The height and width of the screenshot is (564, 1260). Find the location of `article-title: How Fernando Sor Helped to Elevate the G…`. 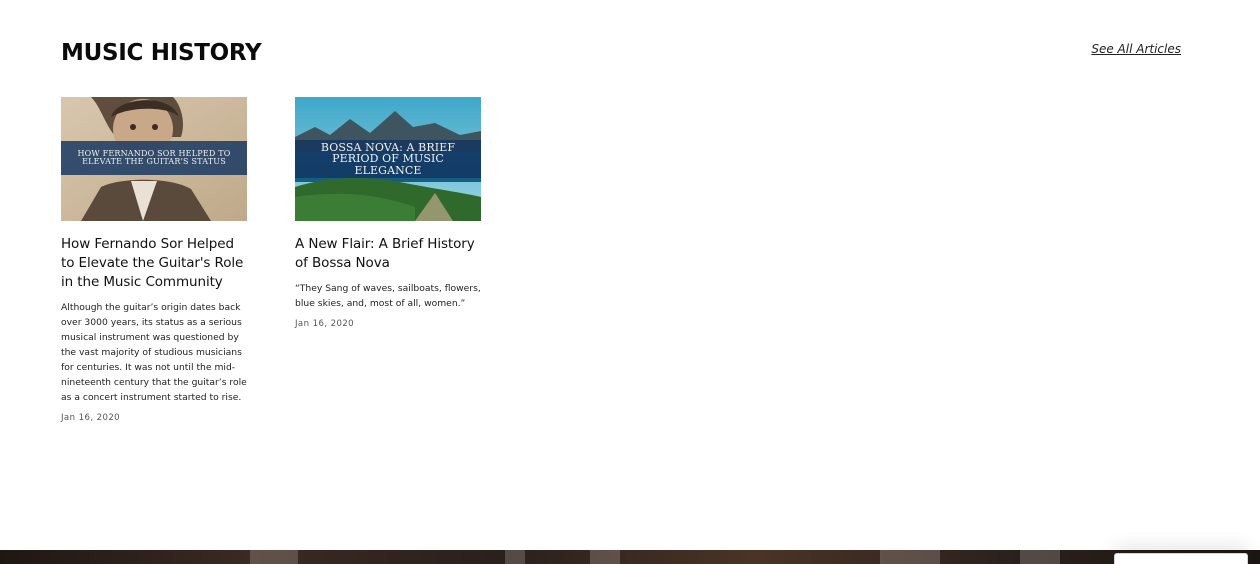

article-title: How Fernando Sor Helped to Elevate the G… is located at coordinates (154, 263).